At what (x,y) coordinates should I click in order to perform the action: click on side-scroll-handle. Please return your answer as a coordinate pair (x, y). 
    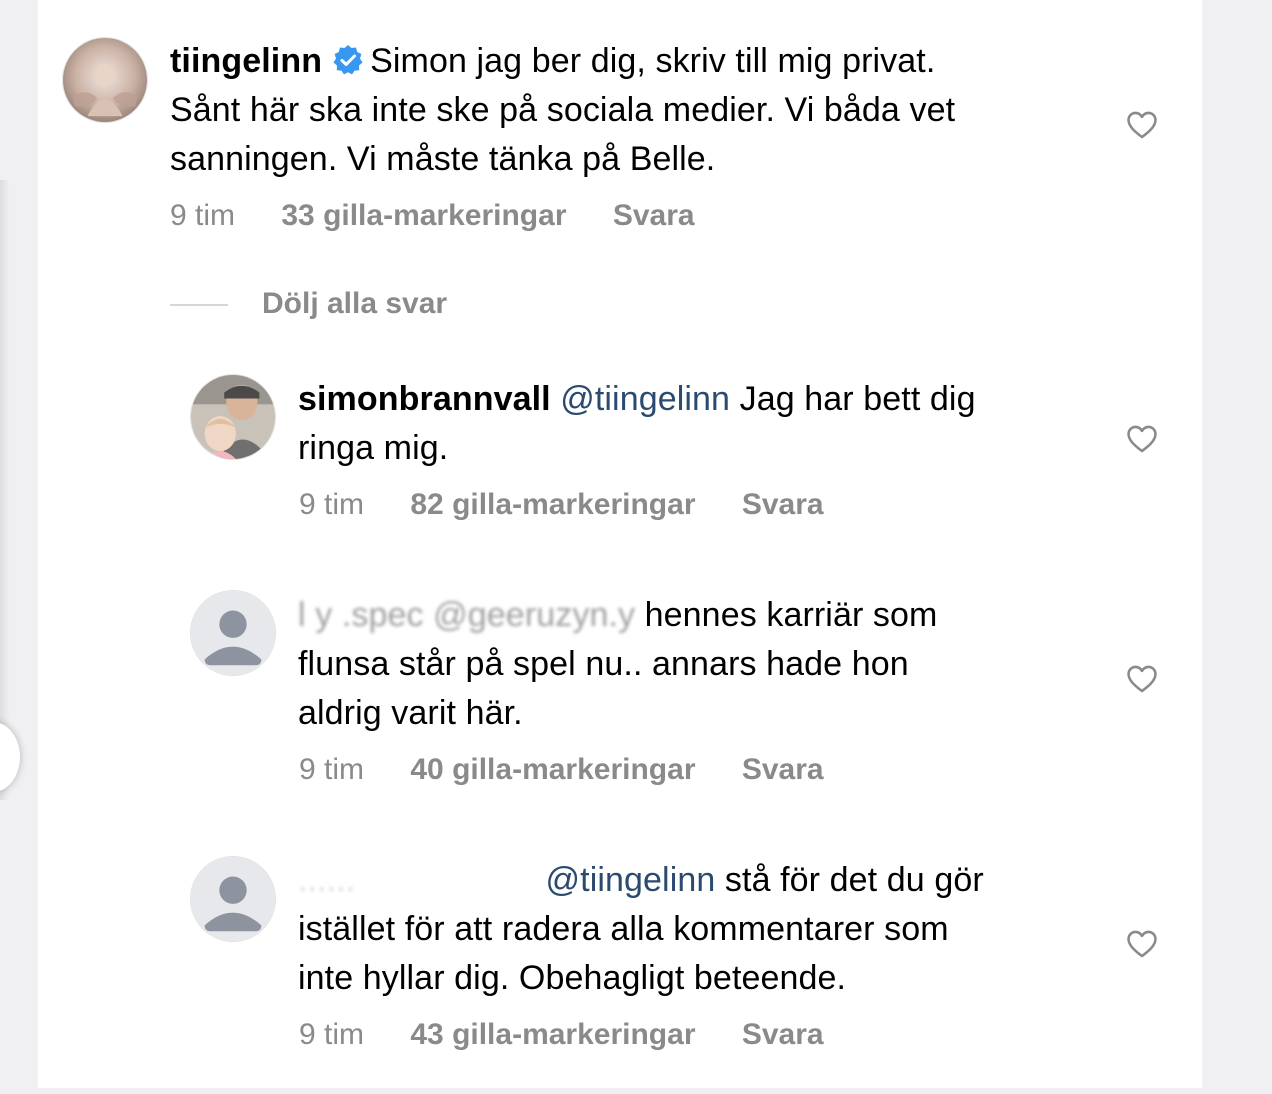
    Looking at the image, I should click on (10, 757).